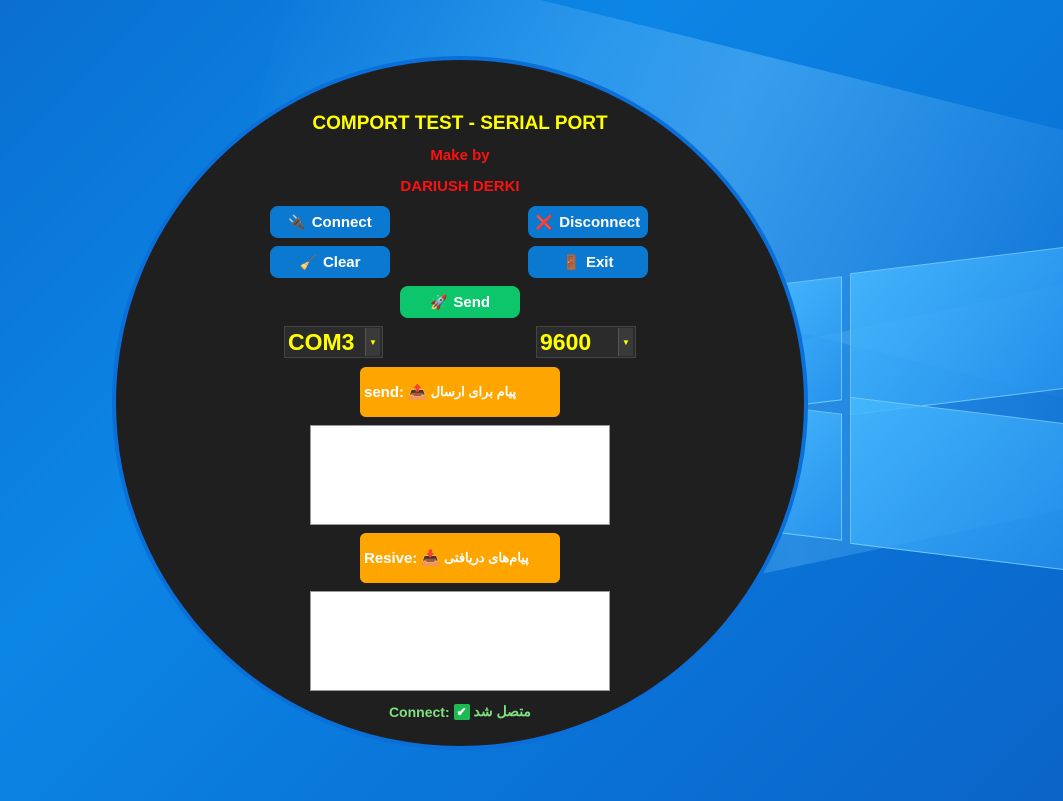 The width and height of the screenshot is (1063, 801). I want to click on send-button: 🚀 Send, so click(460, 302).